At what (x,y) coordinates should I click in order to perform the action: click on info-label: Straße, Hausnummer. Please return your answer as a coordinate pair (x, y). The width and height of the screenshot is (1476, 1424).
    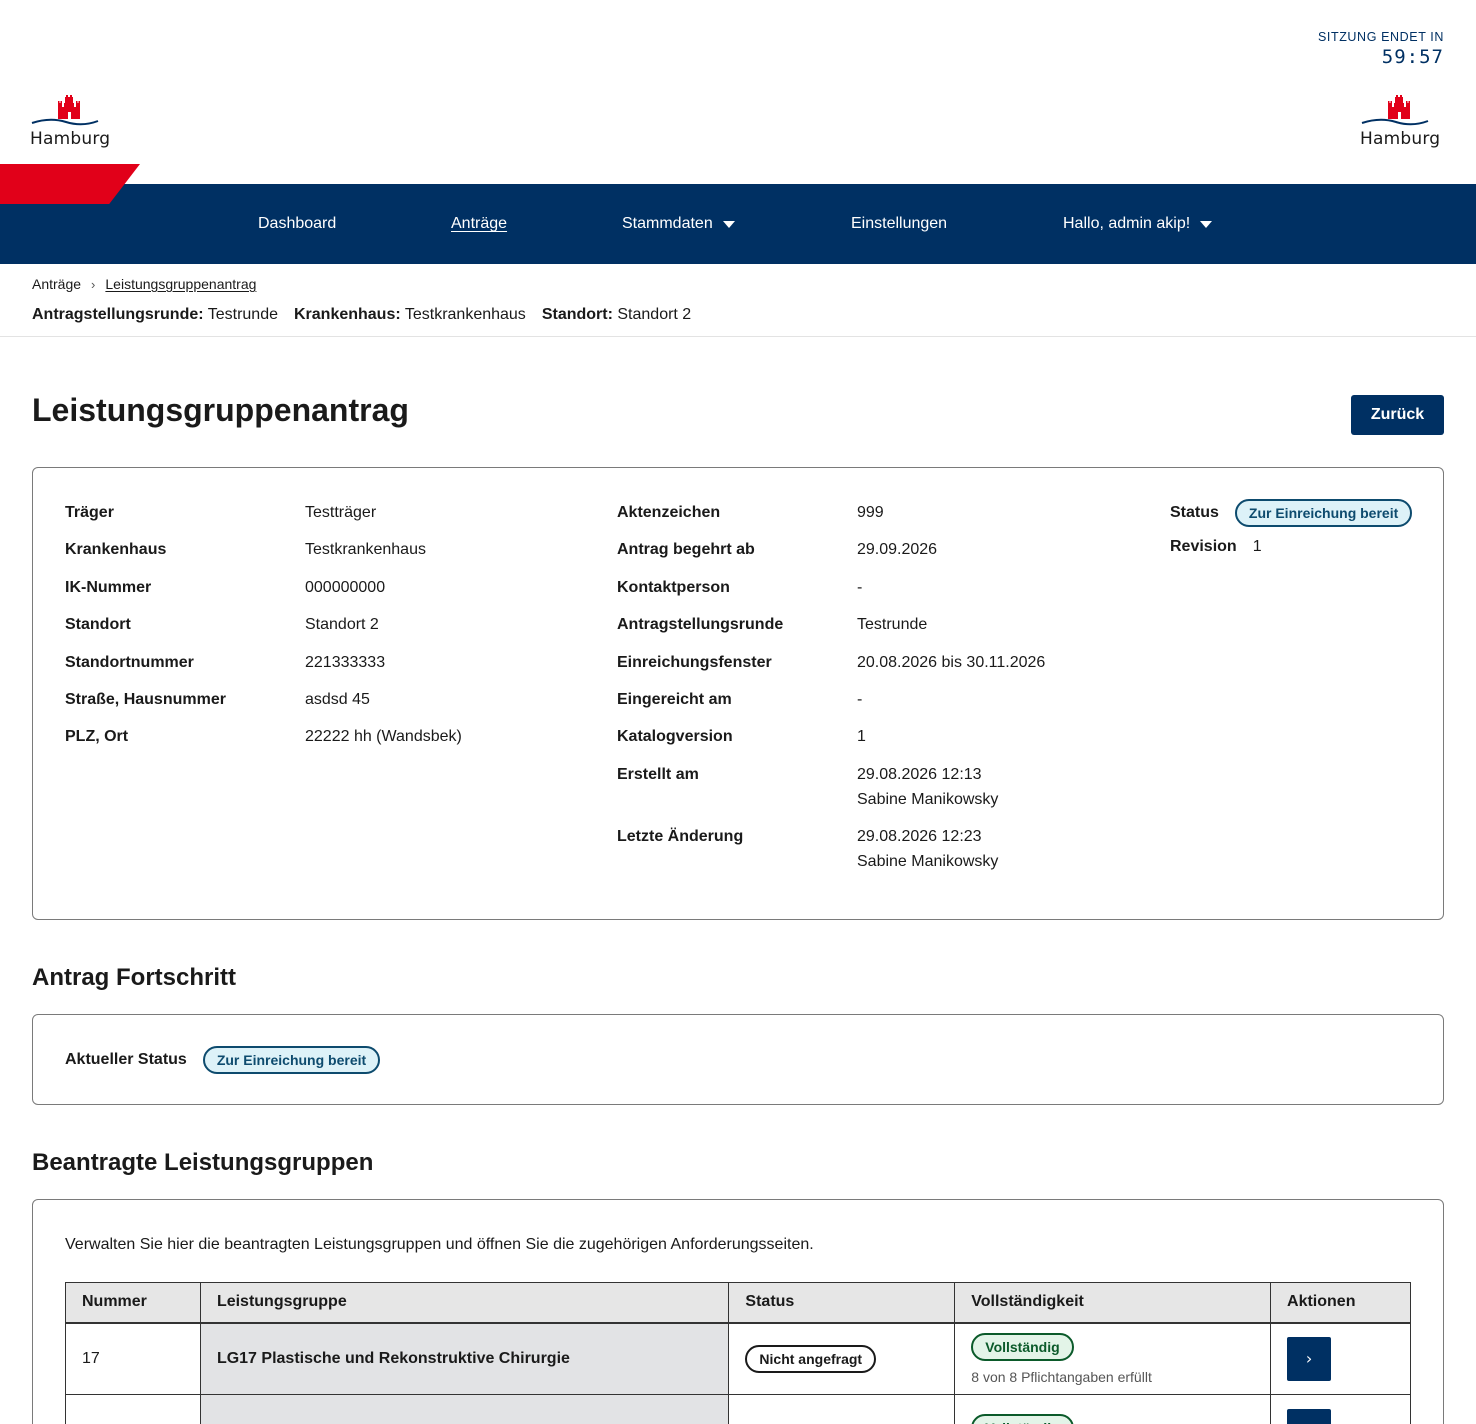
    Looking at the image, I should click on (145, 699).